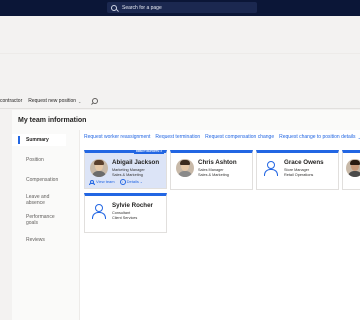 This screenshot has height=320, width=360. I want to click on action-label: Request compensation change, so click(240, 137).